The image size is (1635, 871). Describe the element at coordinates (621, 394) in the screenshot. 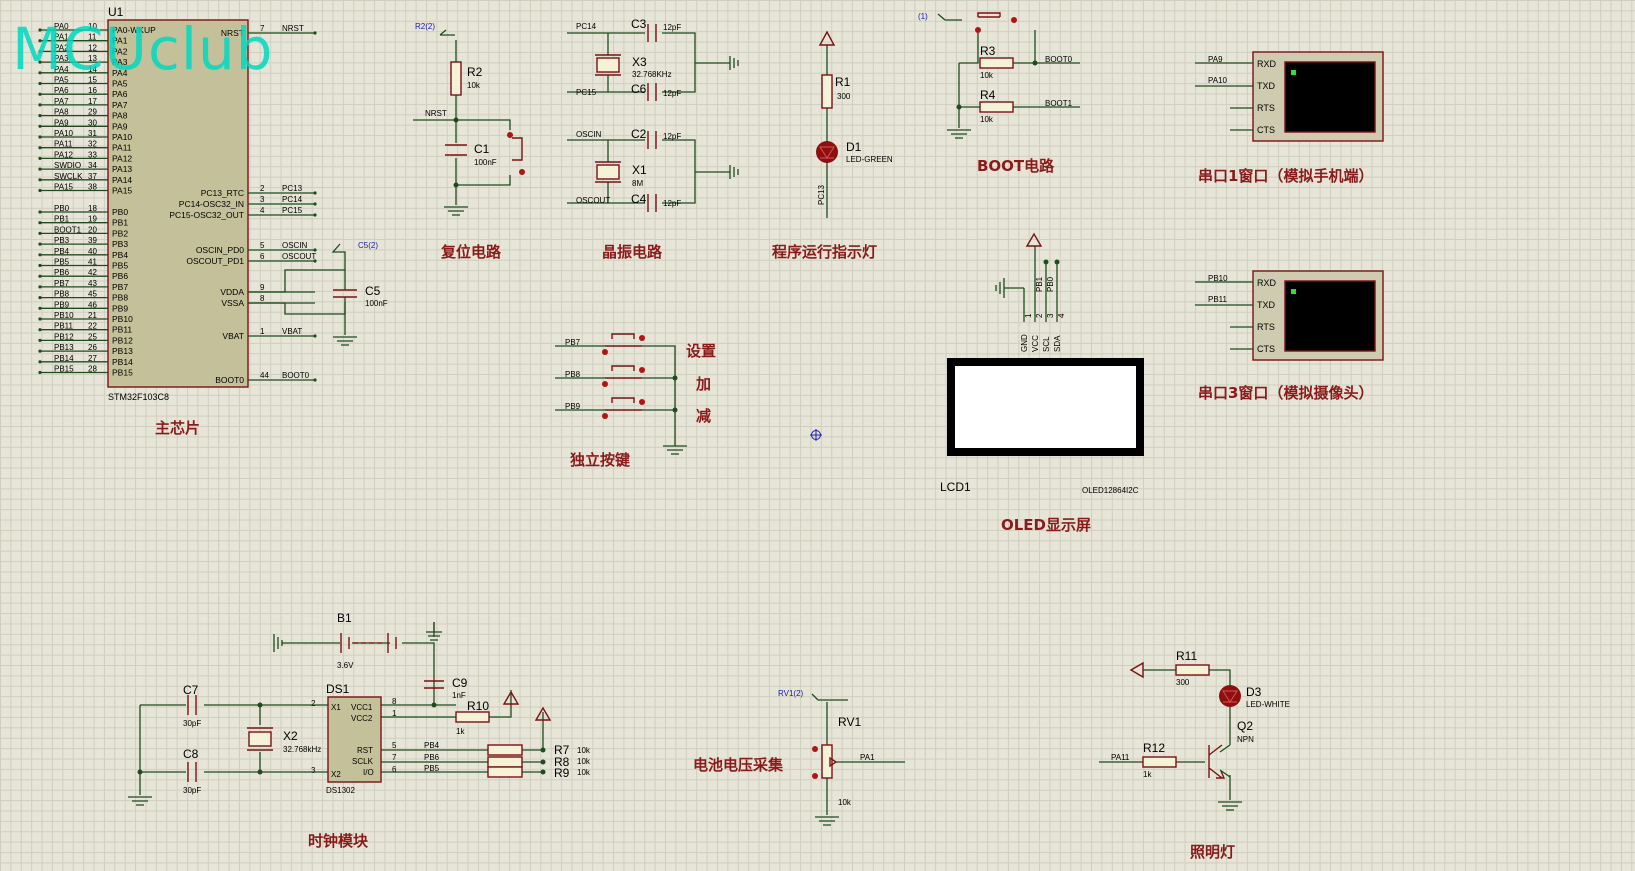

I see `keys-circuit: PB7 PB8 PB9` at that location.